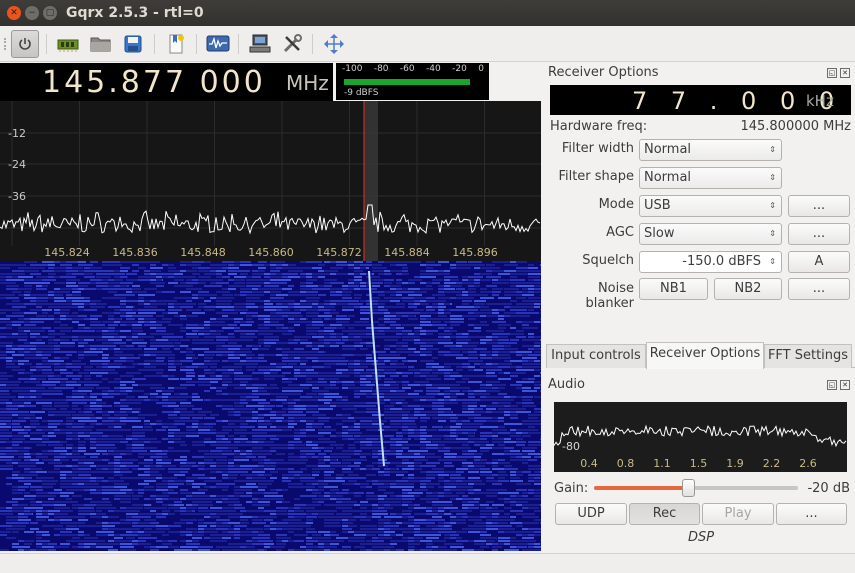  I want to click on minimize-window-button: −, so click(32, 13).